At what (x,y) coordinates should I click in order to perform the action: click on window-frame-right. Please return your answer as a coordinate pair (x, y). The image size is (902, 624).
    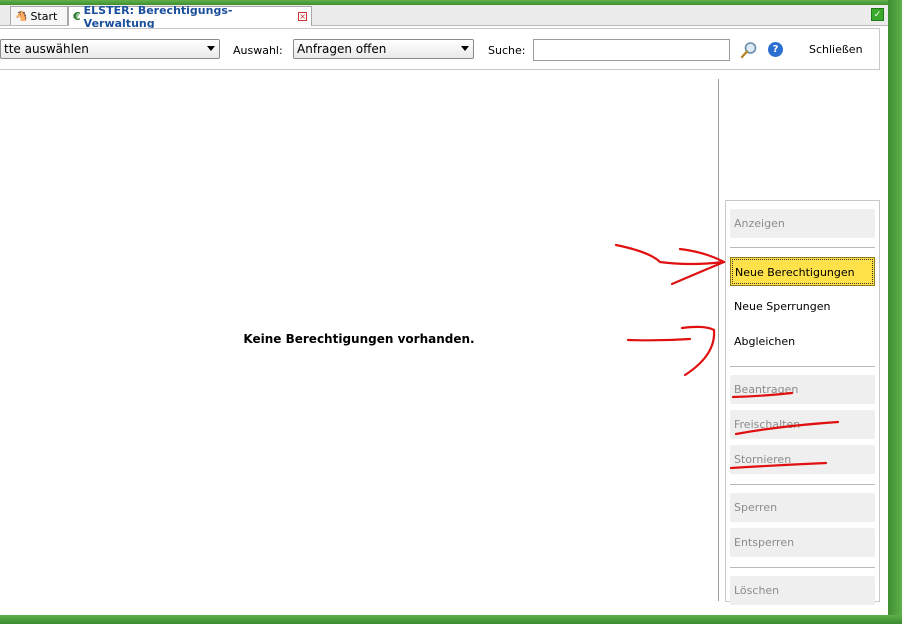
    Looking at the image, I should click on (895, 312).